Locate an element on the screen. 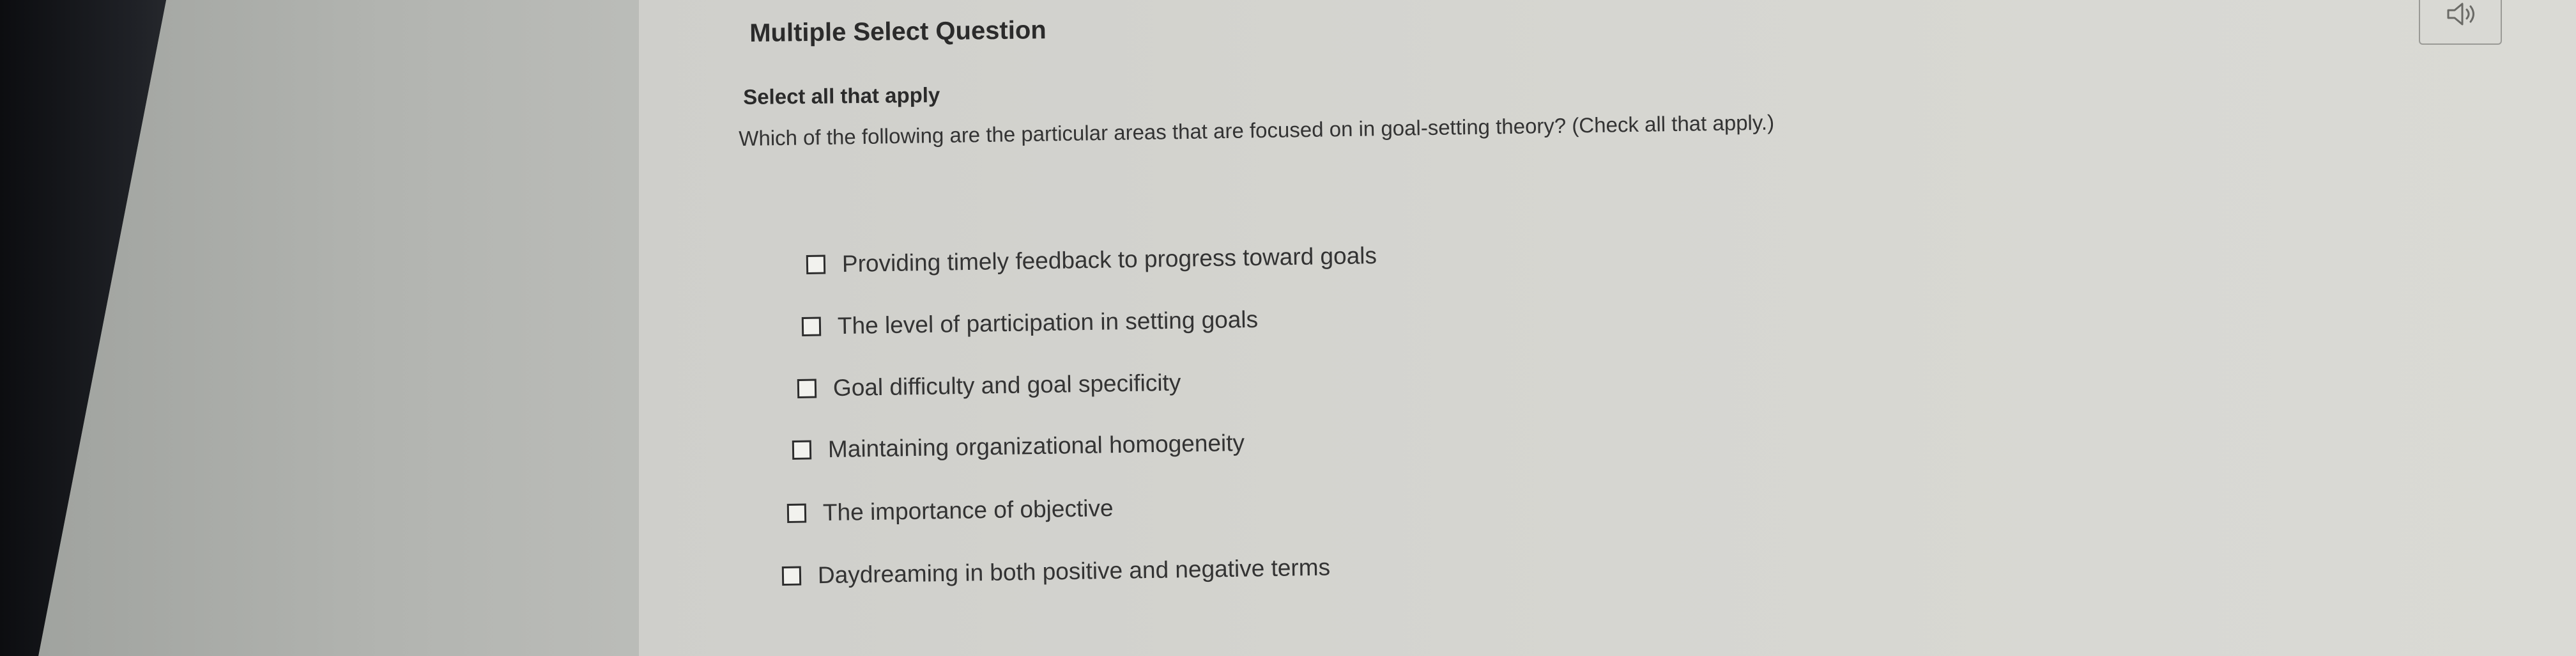  option-importance: The importance of objective is located at coordinates (950, 510).